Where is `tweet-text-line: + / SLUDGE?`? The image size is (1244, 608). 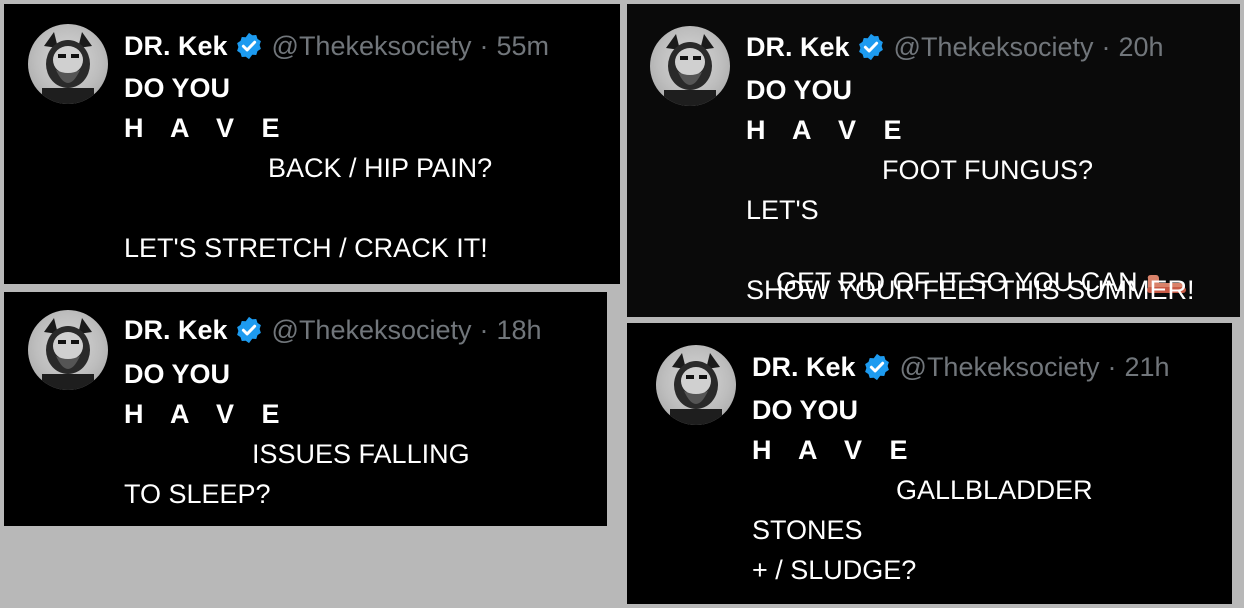
tweet-text-line: + / SLUDGE? is located at coordinates (834, 570).